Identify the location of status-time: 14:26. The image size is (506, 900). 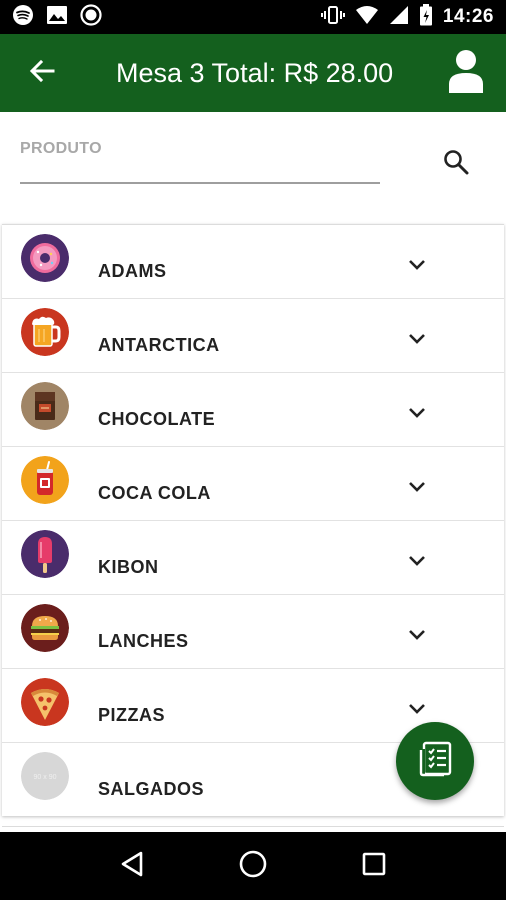
(468, 16).